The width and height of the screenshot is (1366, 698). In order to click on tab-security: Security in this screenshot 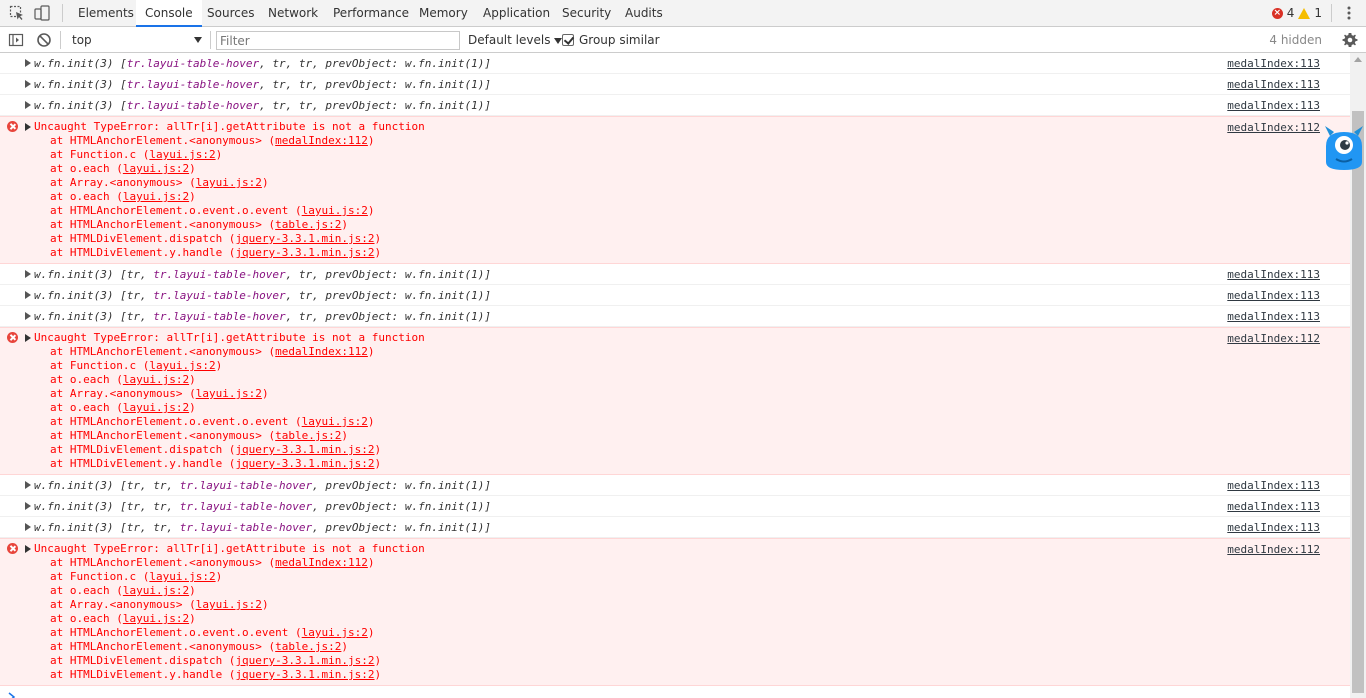, I will do `click(586, 13)`.